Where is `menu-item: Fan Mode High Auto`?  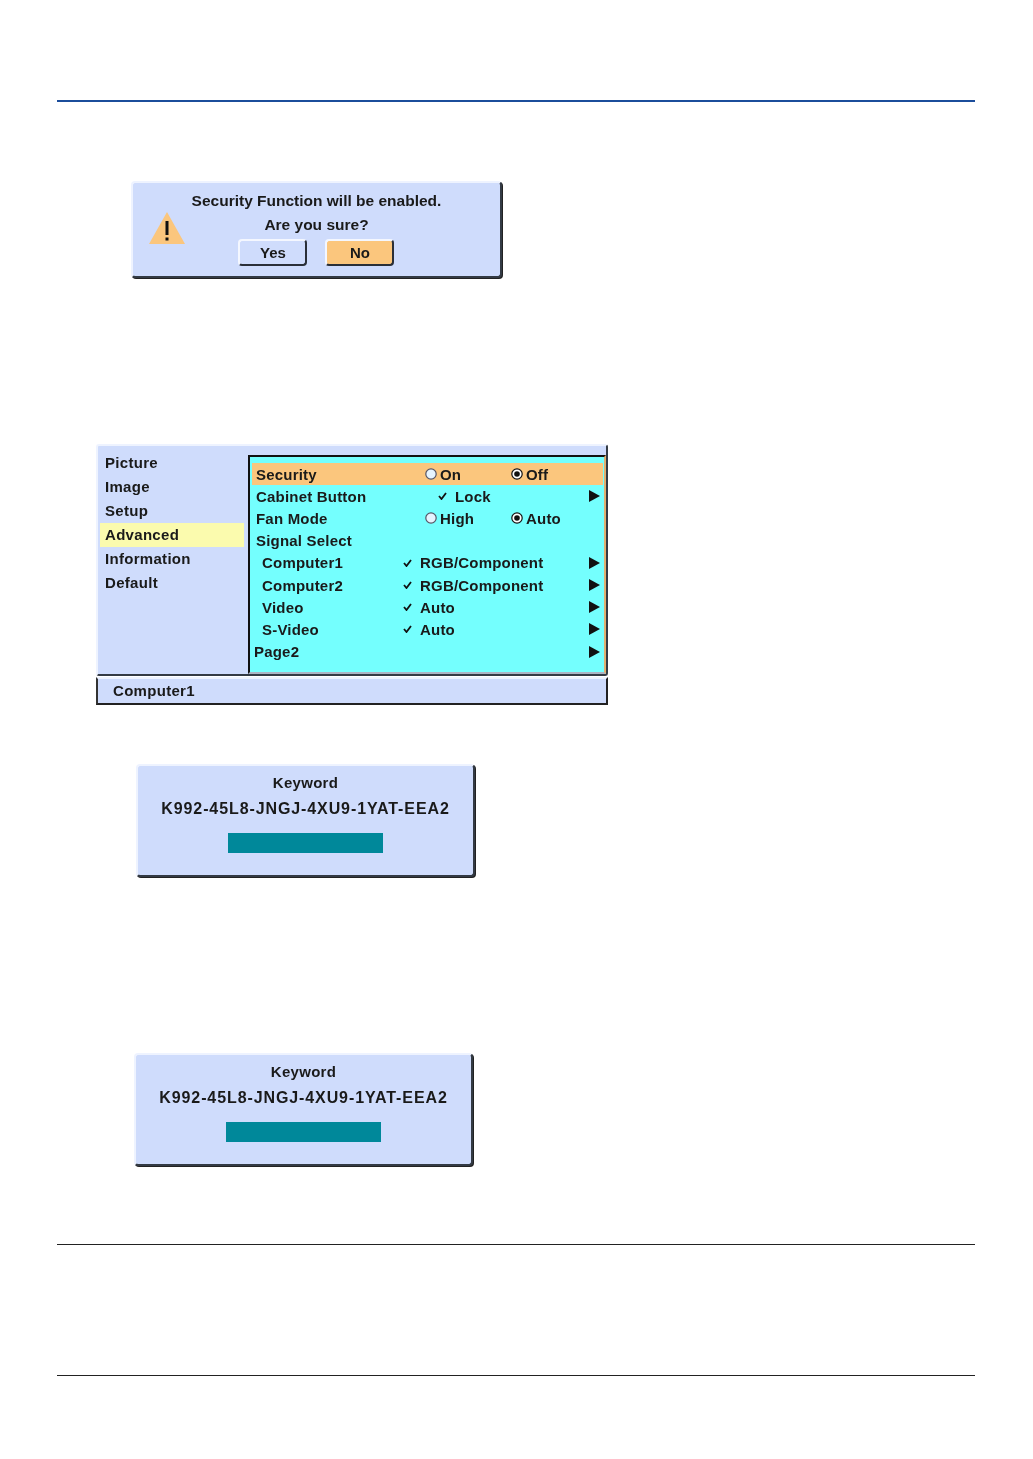
menu-item: Fan Mode High Auto is located at coordinates (427, 518).